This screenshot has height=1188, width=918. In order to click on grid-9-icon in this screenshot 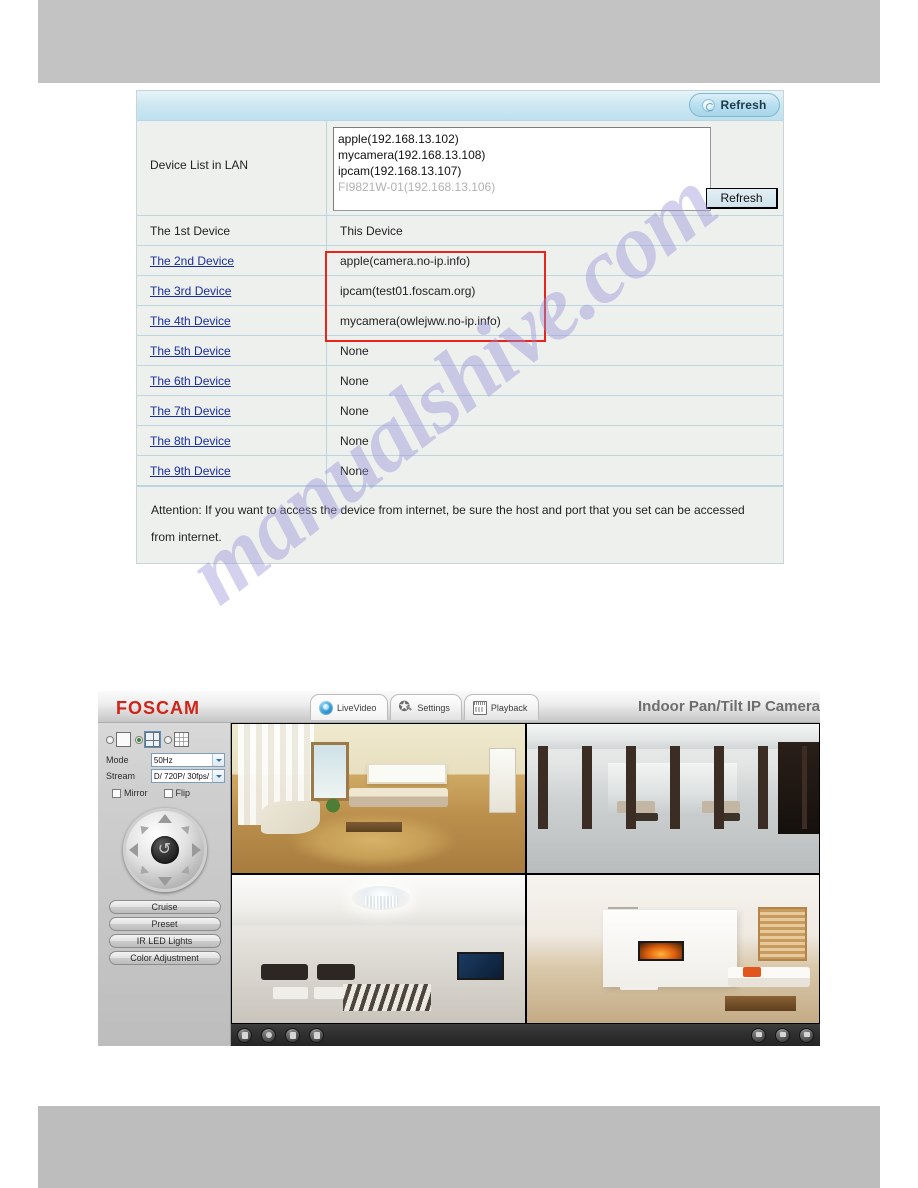, I will do `click(181, 739)`.